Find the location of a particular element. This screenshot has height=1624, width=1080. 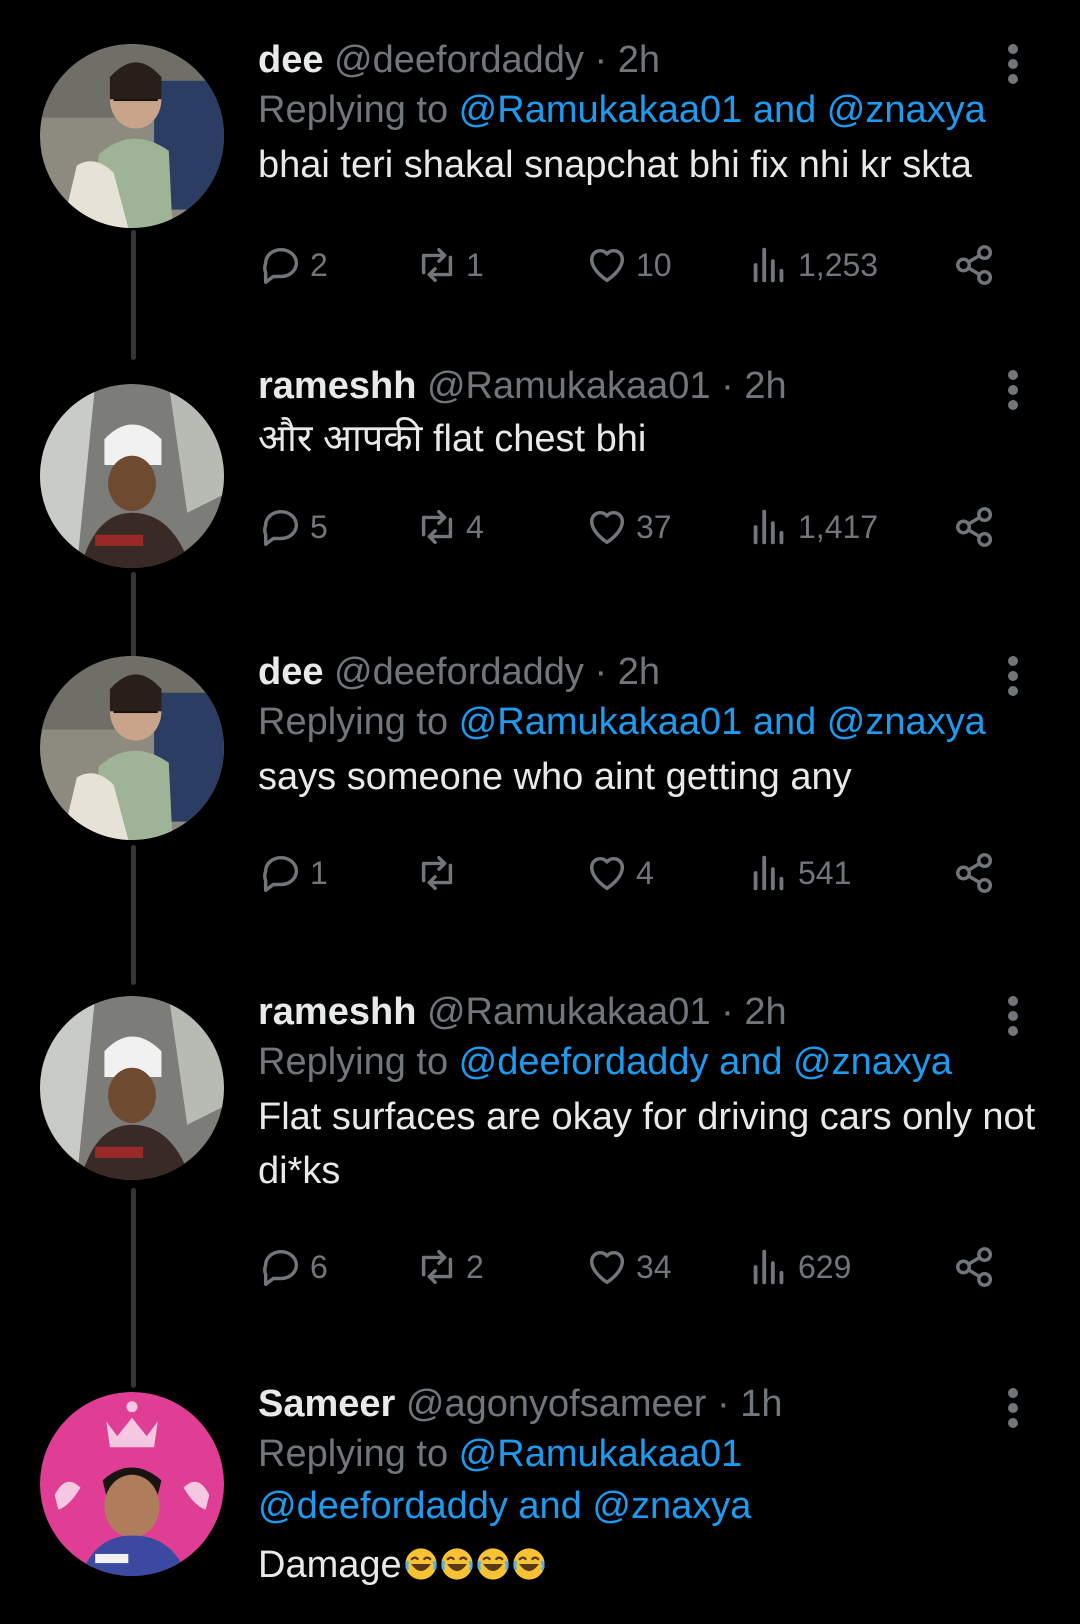

timestamp: 1h is located at coordinates (761, 1404).